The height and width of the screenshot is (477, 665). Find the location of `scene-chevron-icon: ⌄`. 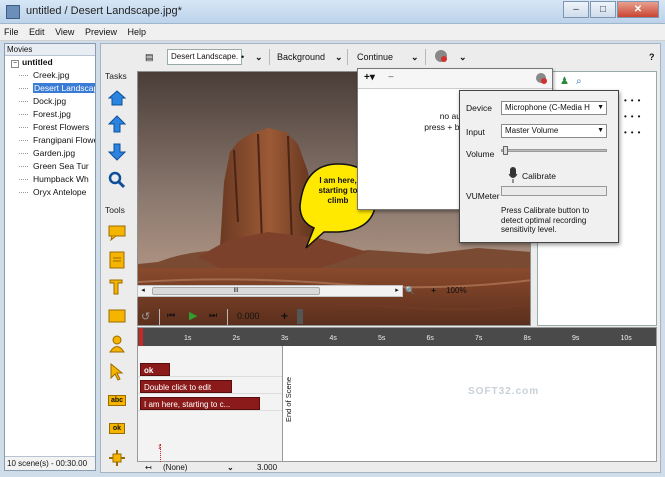

scene-chevron-icon: ⌄ is located at coordinates (259, 57).